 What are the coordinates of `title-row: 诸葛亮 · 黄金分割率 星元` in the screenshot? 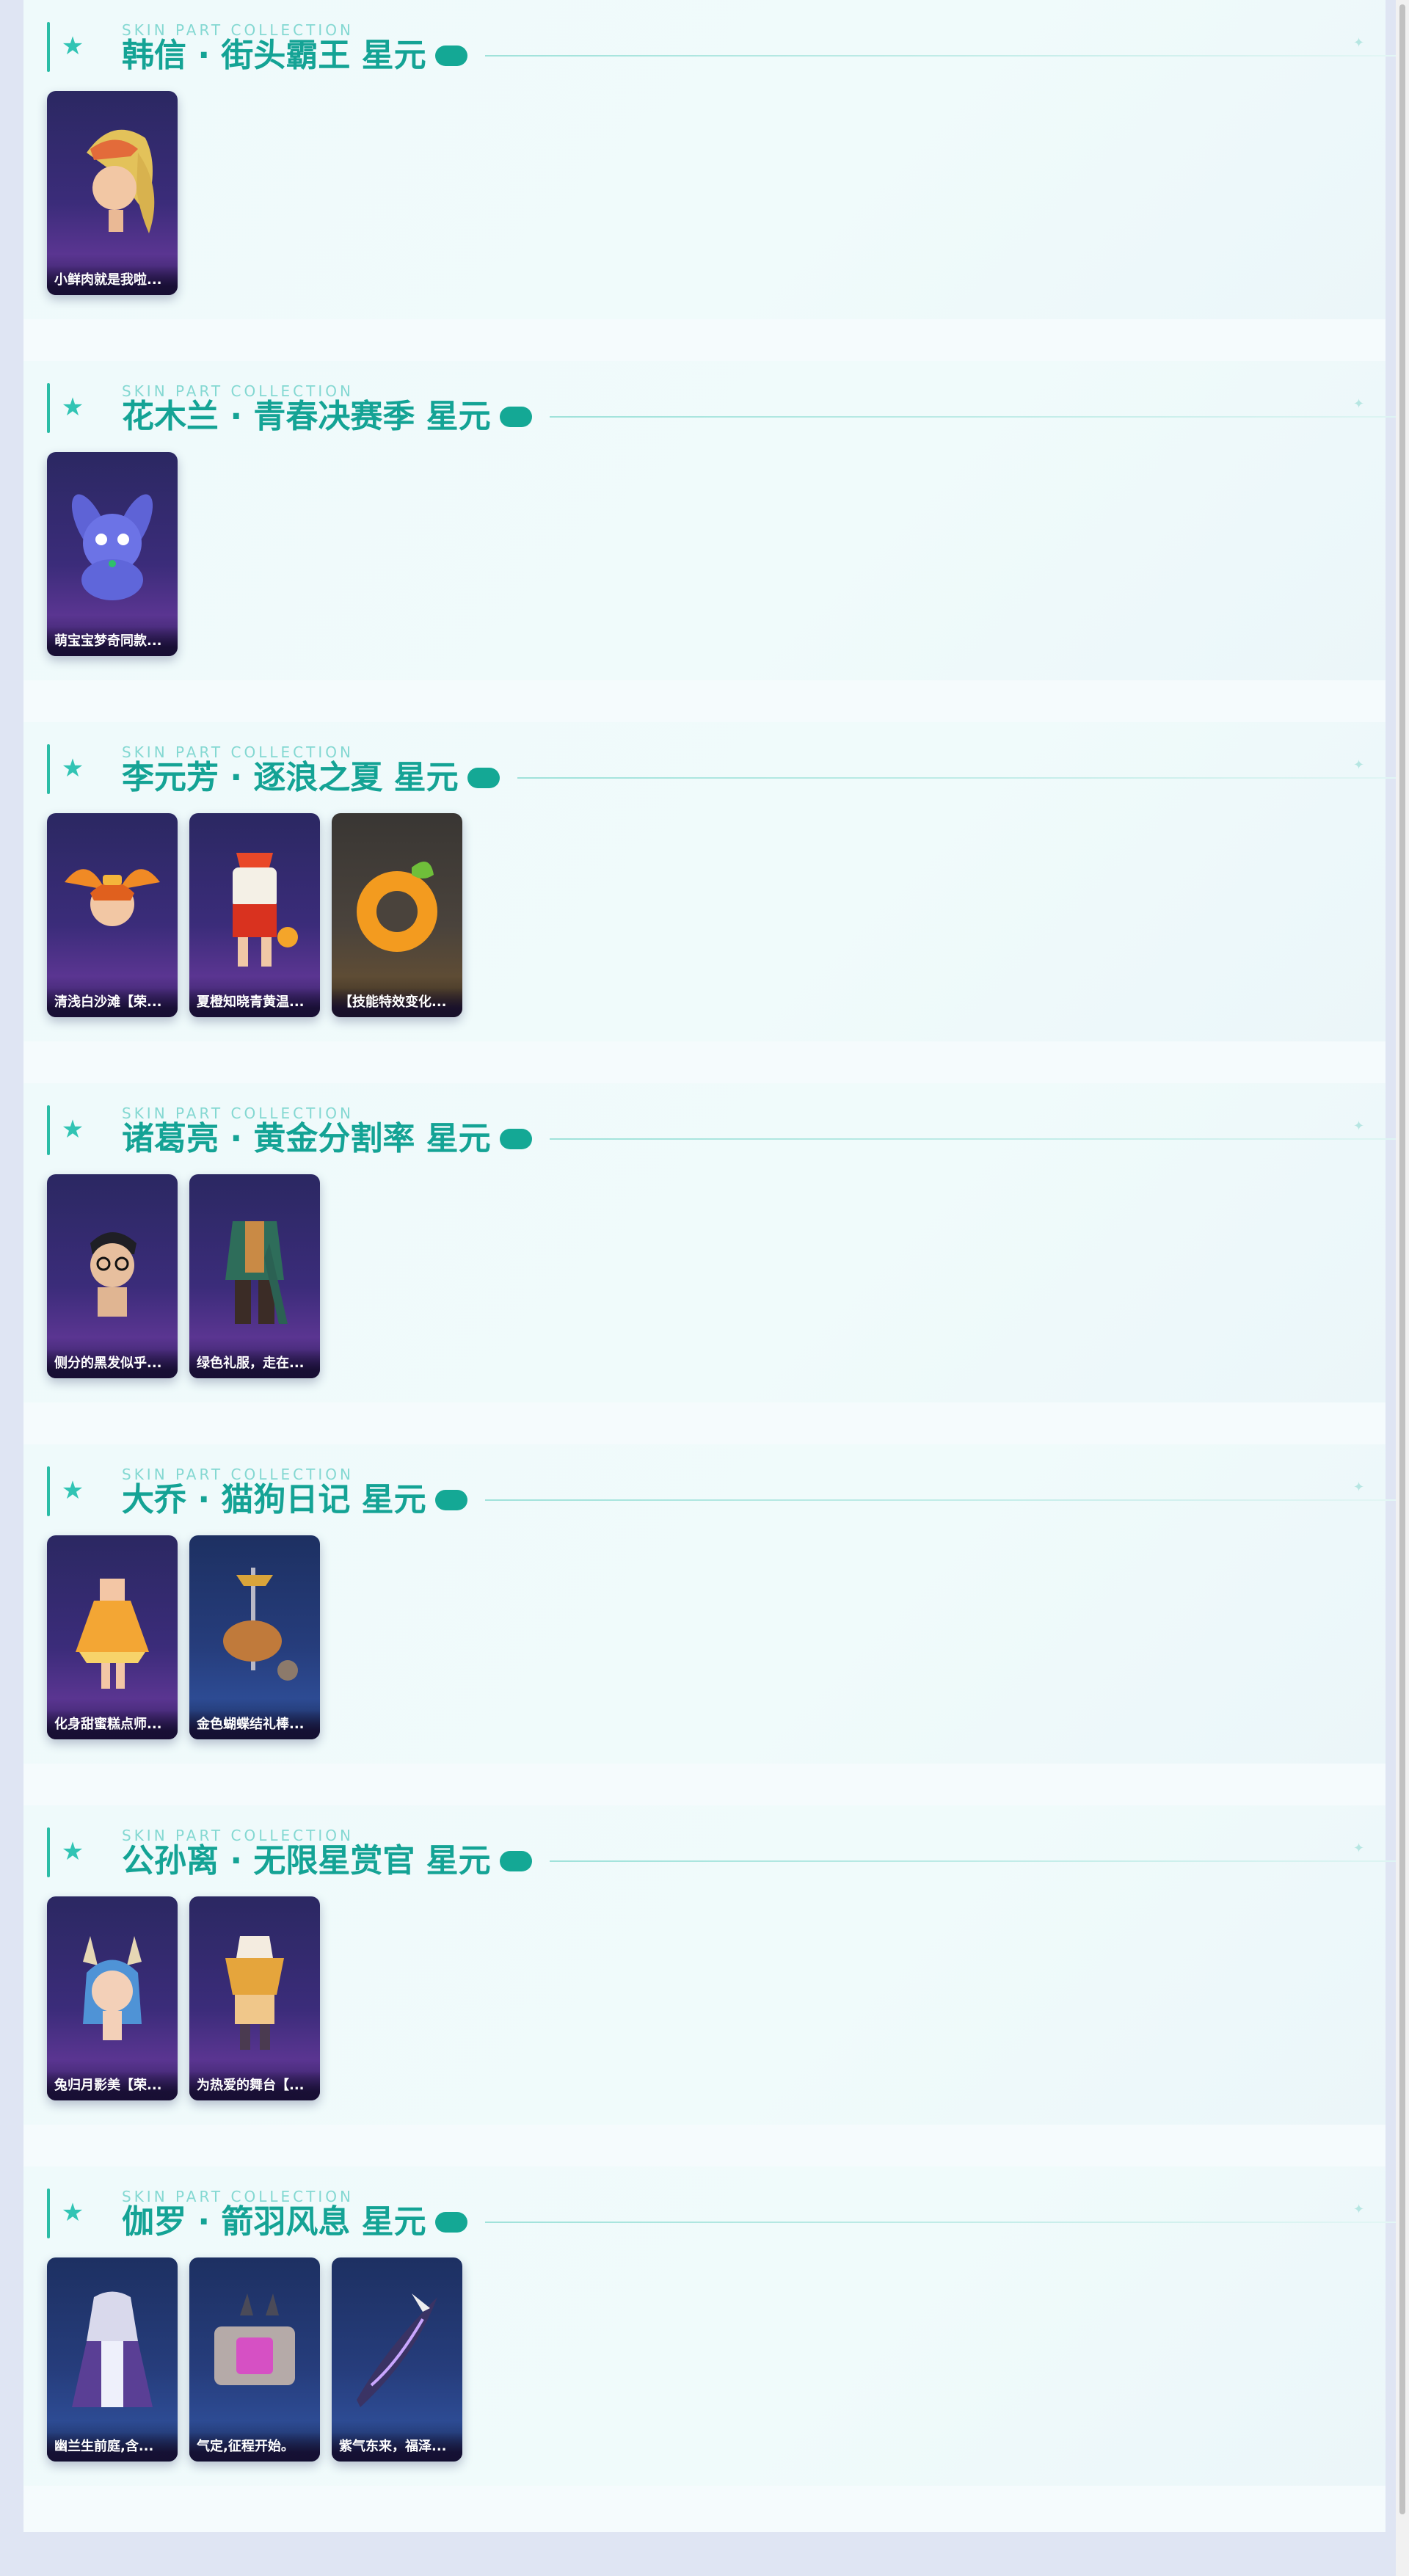 It's located at (766, 1139).